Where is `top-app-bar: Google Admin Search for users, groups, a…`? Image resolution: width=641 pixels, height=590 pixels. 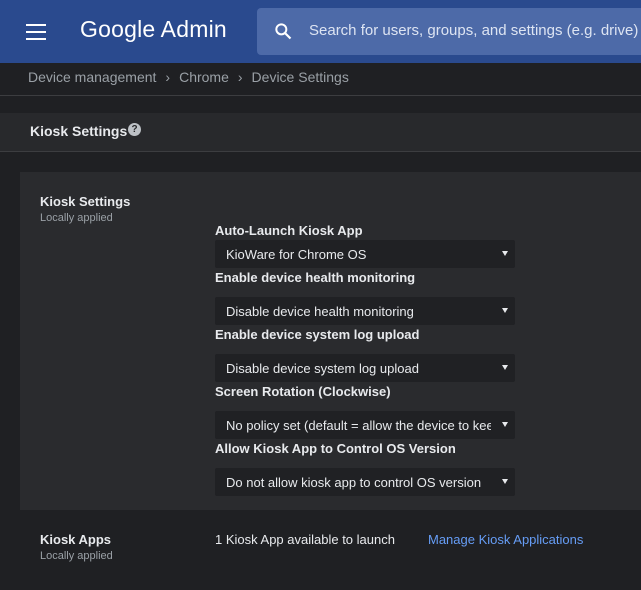
top-app-bar: Google Admin Search for users, groups, a… is located at coordinates (320, 31).